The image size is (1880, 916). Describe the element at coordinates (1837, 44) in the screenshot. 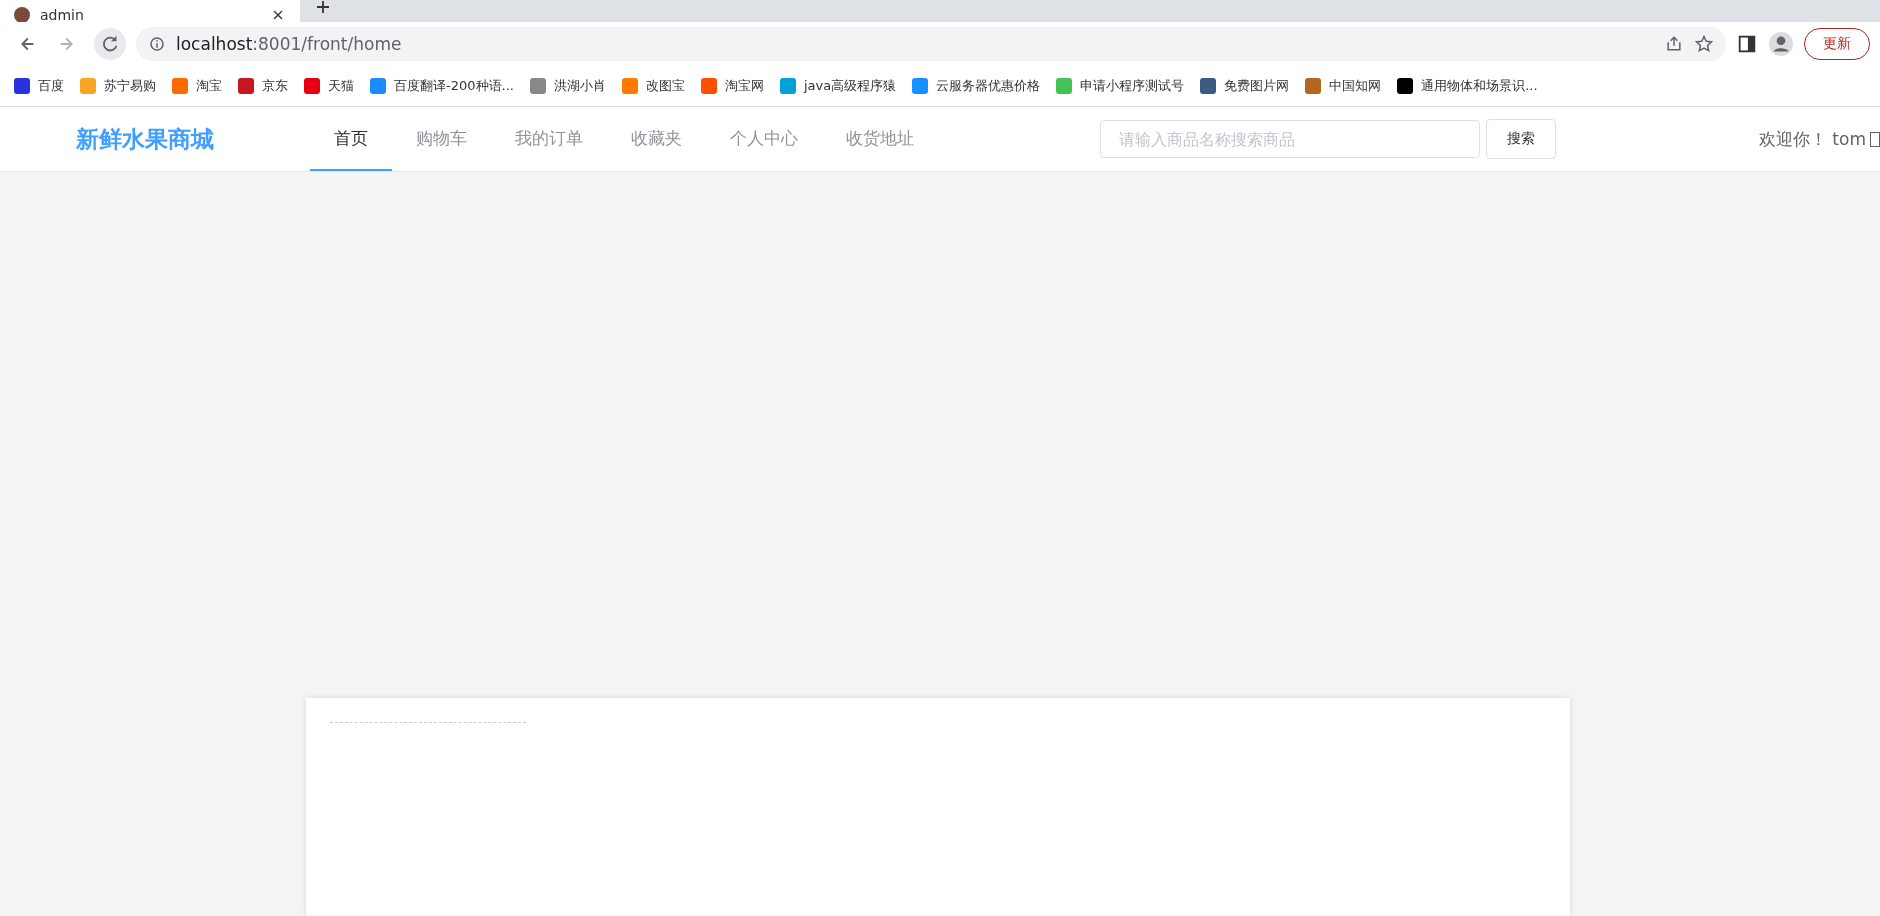

I see `update-button: 更新` at that location.